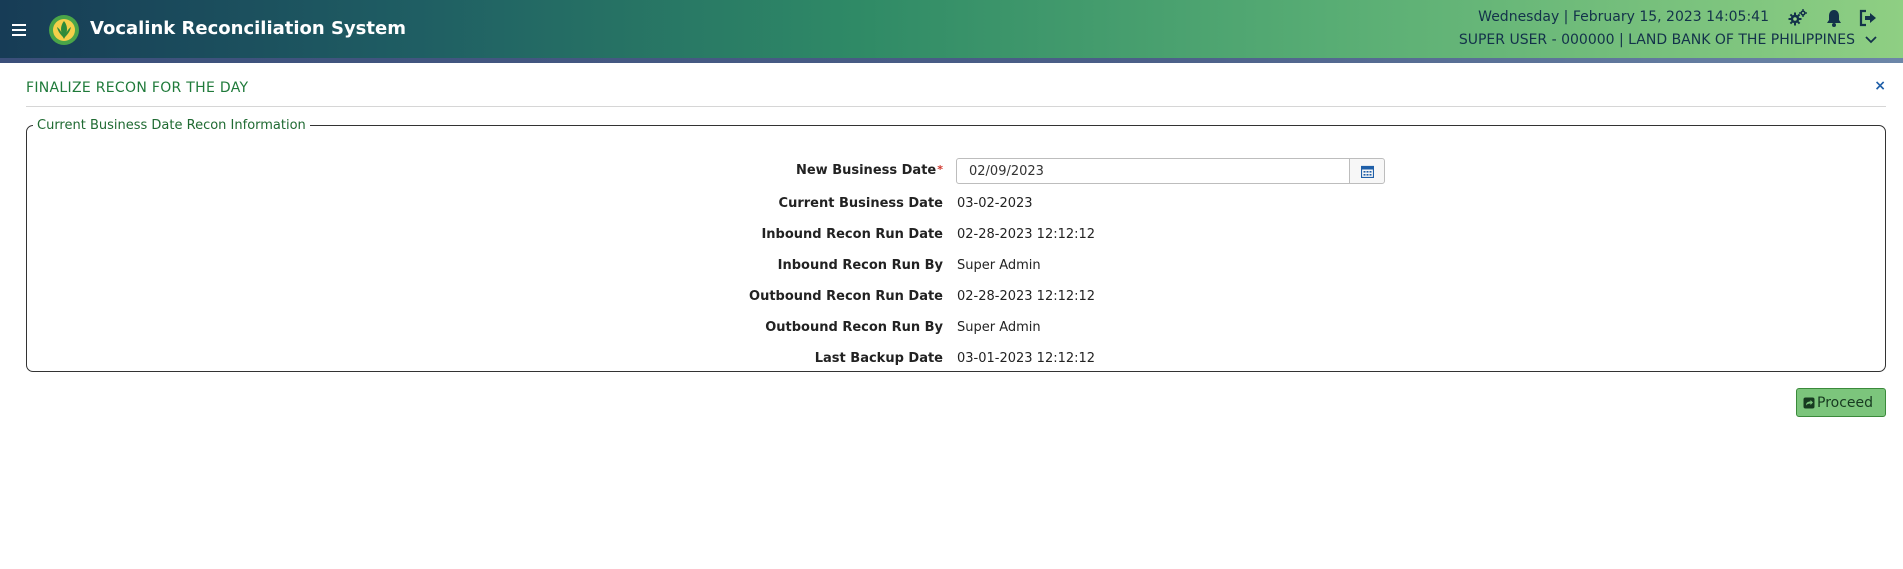 This screenshot has height=569, width=1903. I want to click on navbar-divider, so click(951, 60).